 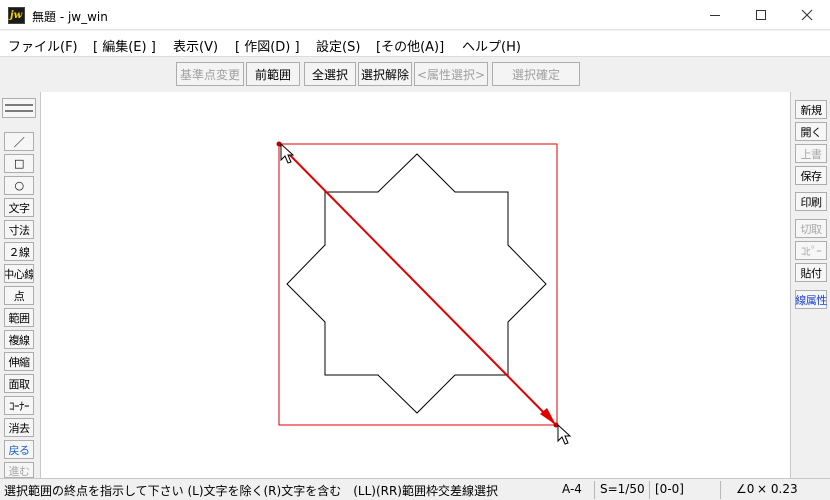 What do you see at coordinates (451, 74) in the screenshot?
I see `attribute-select-button: <属性選択>` at bounding box center [451, 74].